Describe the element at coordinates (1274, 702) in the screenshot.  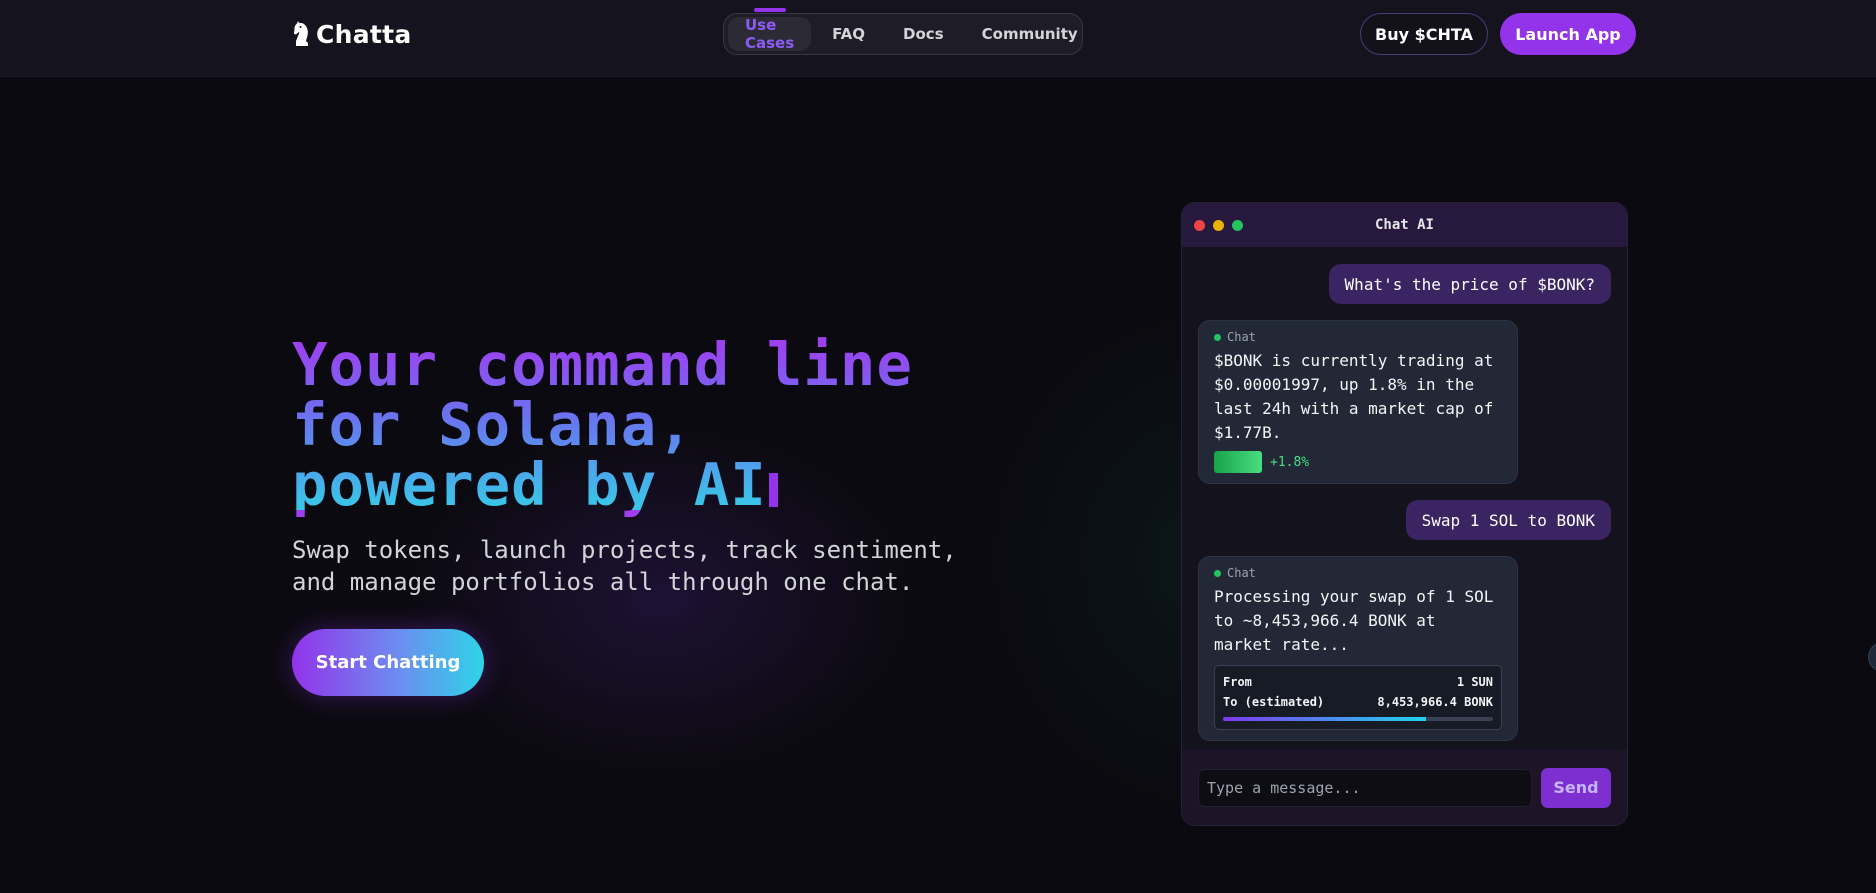
I see `swap-to-label: To (estimated)` at that location.